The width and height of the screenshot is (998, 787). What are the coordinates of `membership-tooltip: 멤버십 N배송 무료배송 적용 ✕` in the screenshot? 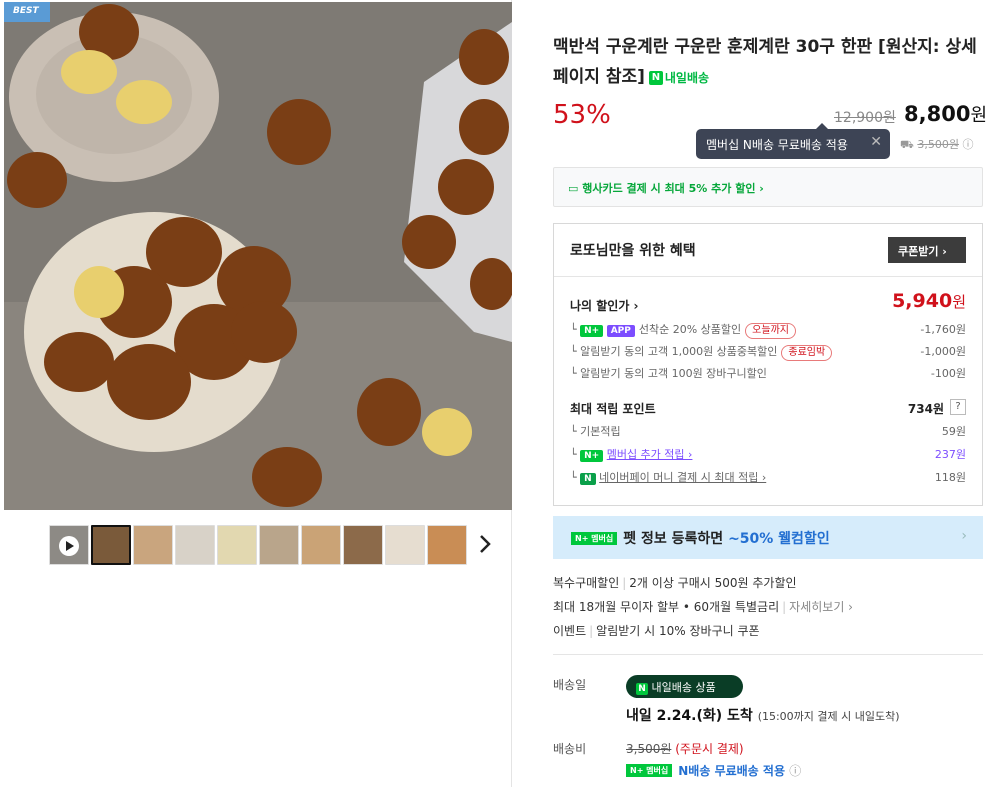 It's located at (793, 141).